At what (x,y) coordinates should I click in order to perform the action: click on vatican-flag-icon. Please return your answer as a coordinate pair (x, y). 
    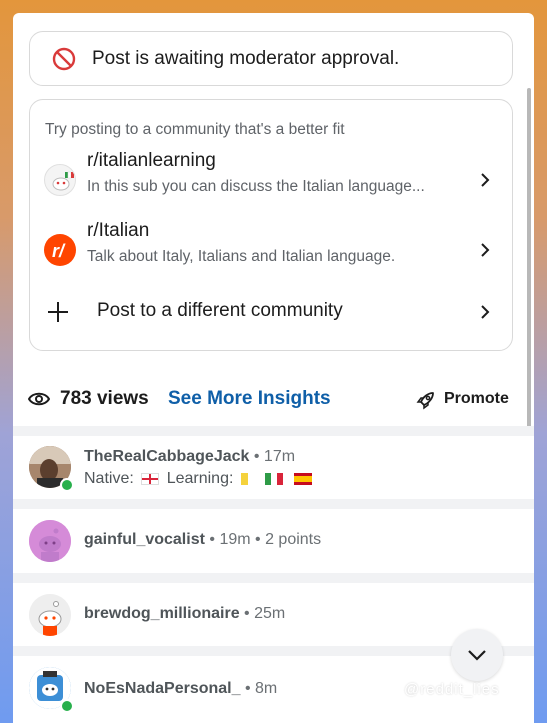
    Looking at the image, I should click on (247, 478).